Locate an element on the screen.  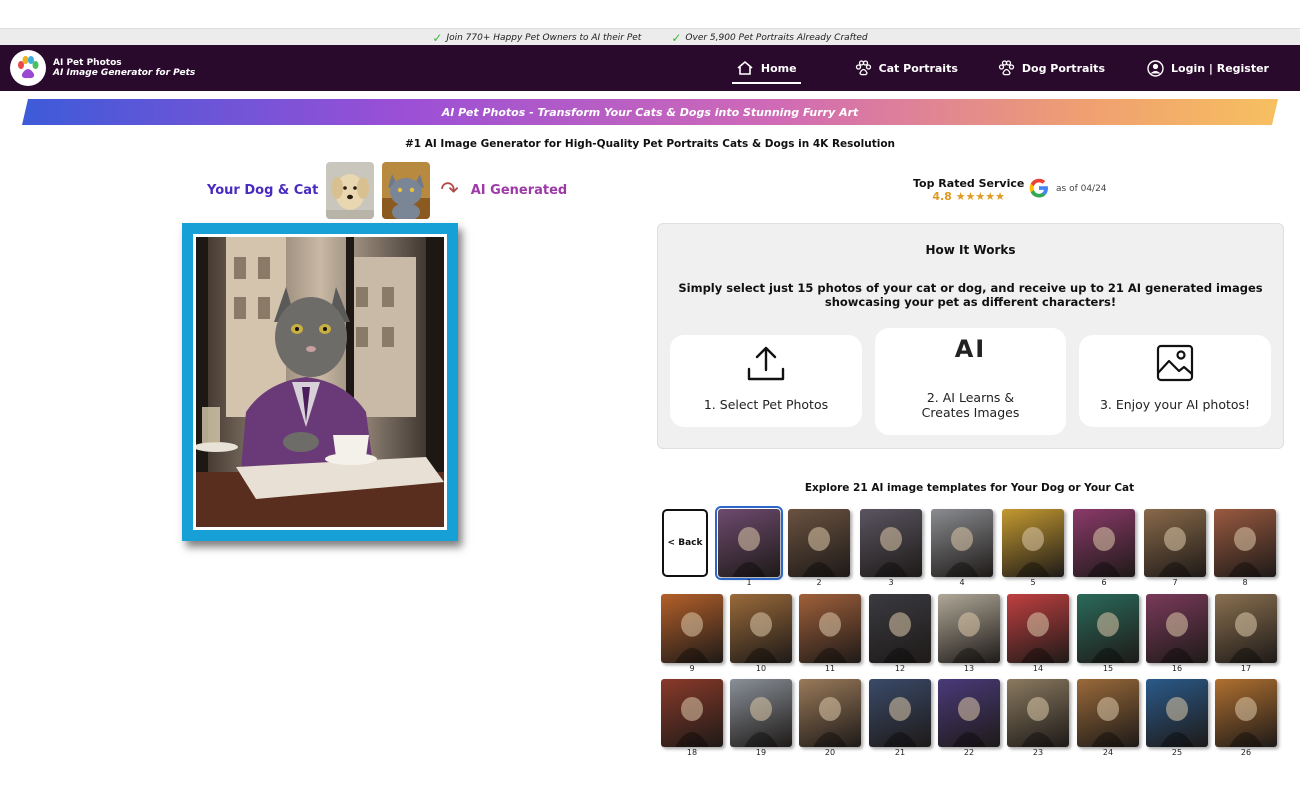
template-number: 25 is located at coordinates (1177, 752).